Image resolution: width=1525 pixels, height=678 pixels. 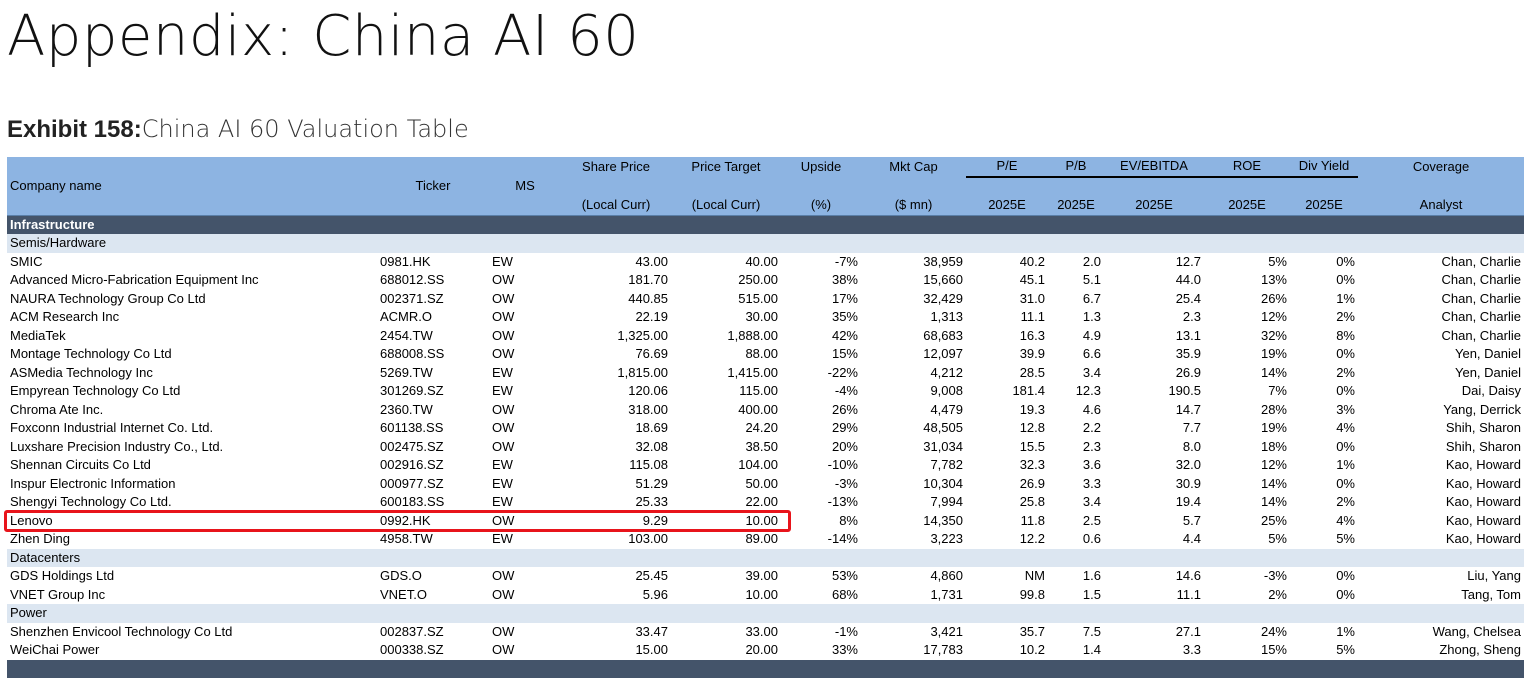 I want to click on cell-ev-ebitda: 32.0, so click(x=1154, y=465).